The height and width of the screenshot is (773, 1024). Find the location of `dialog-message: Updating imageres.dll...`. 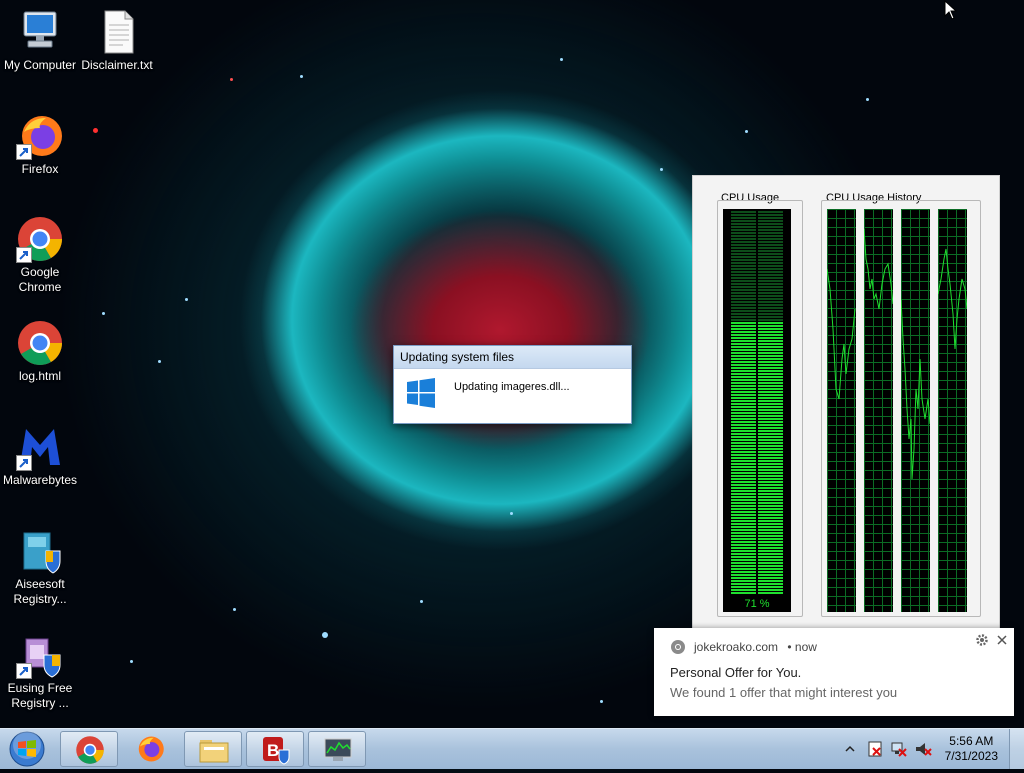

dialog-message: Updating imageres.dll... is located at coordinates (512, 387).